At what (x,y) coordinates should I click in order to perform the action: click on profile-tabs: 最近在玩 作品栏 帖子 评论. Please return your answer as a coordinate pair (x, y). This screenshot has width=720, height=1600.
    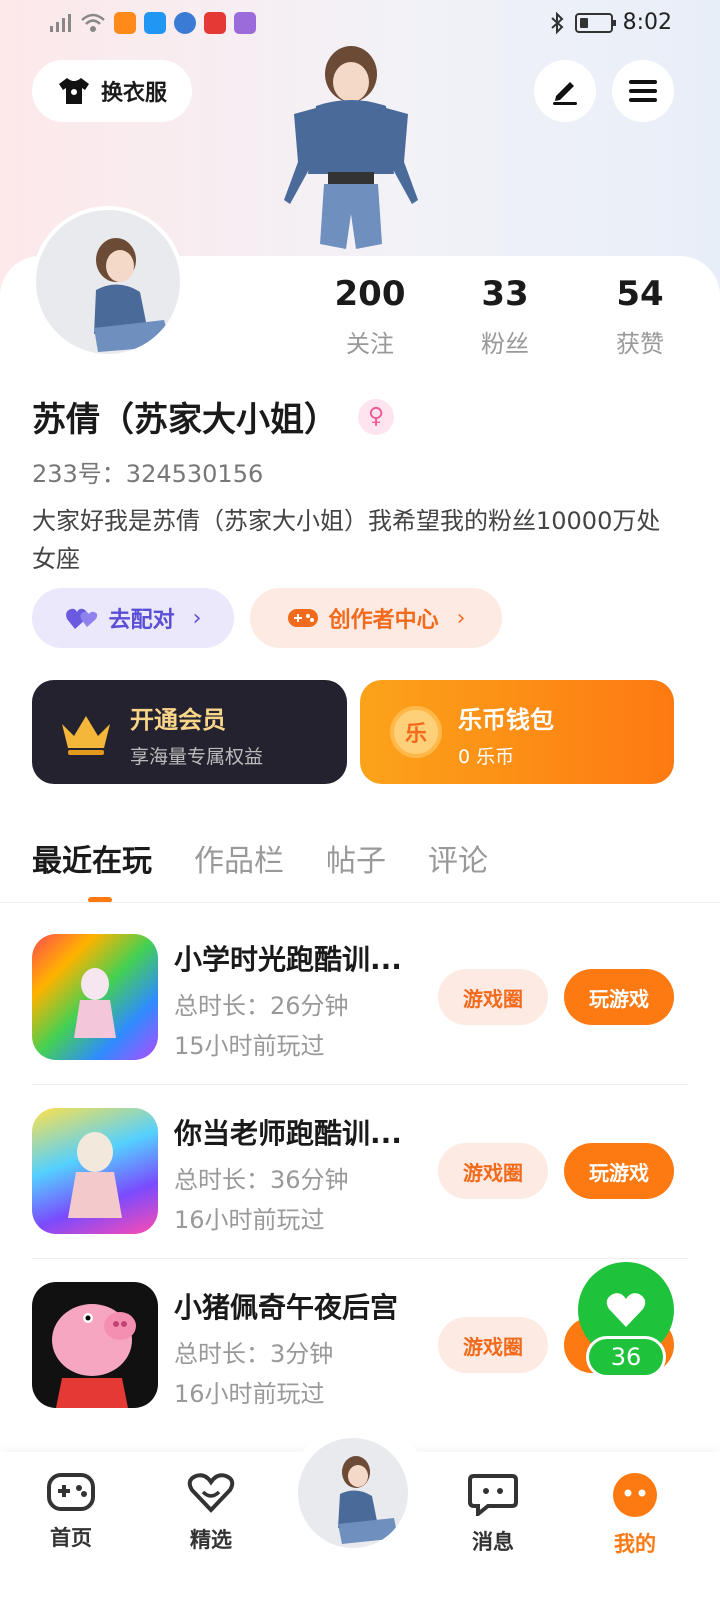
    Looking at the image, I should click on (260, 858).